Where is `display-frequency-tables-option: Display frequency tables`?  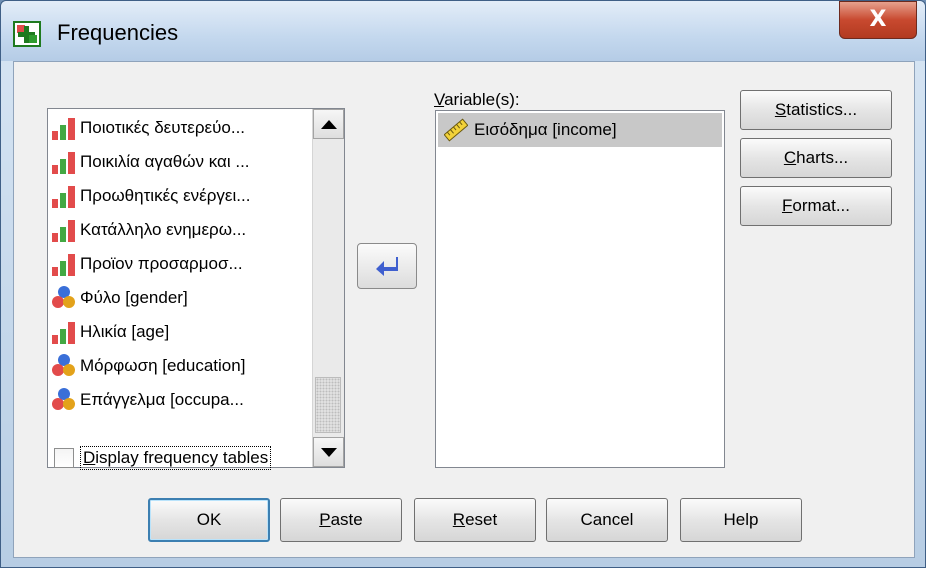
display-frequency-tables-option: Display frequency tables is located at coordinates (163, 458).